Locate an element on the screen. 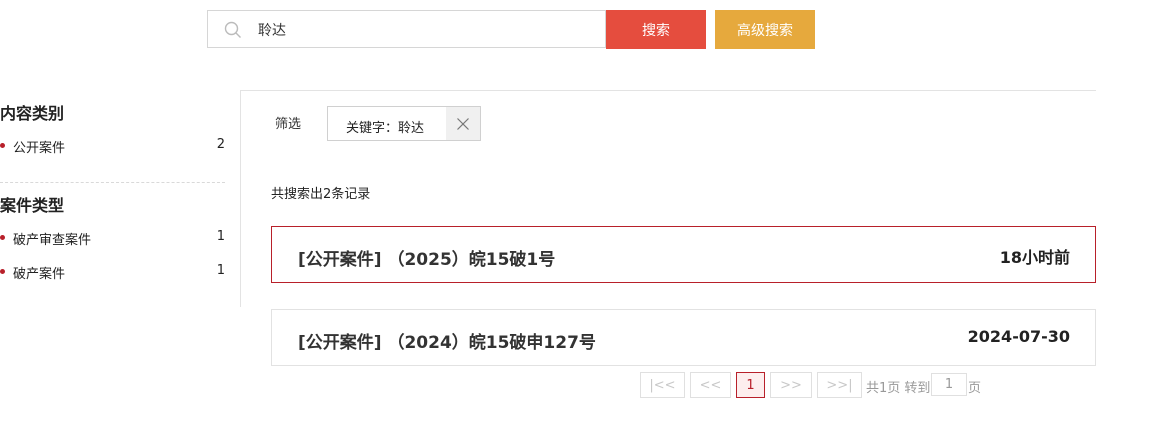 This screenshot has width=1163, height=429. search-icon is located at coordinates (232, 29).